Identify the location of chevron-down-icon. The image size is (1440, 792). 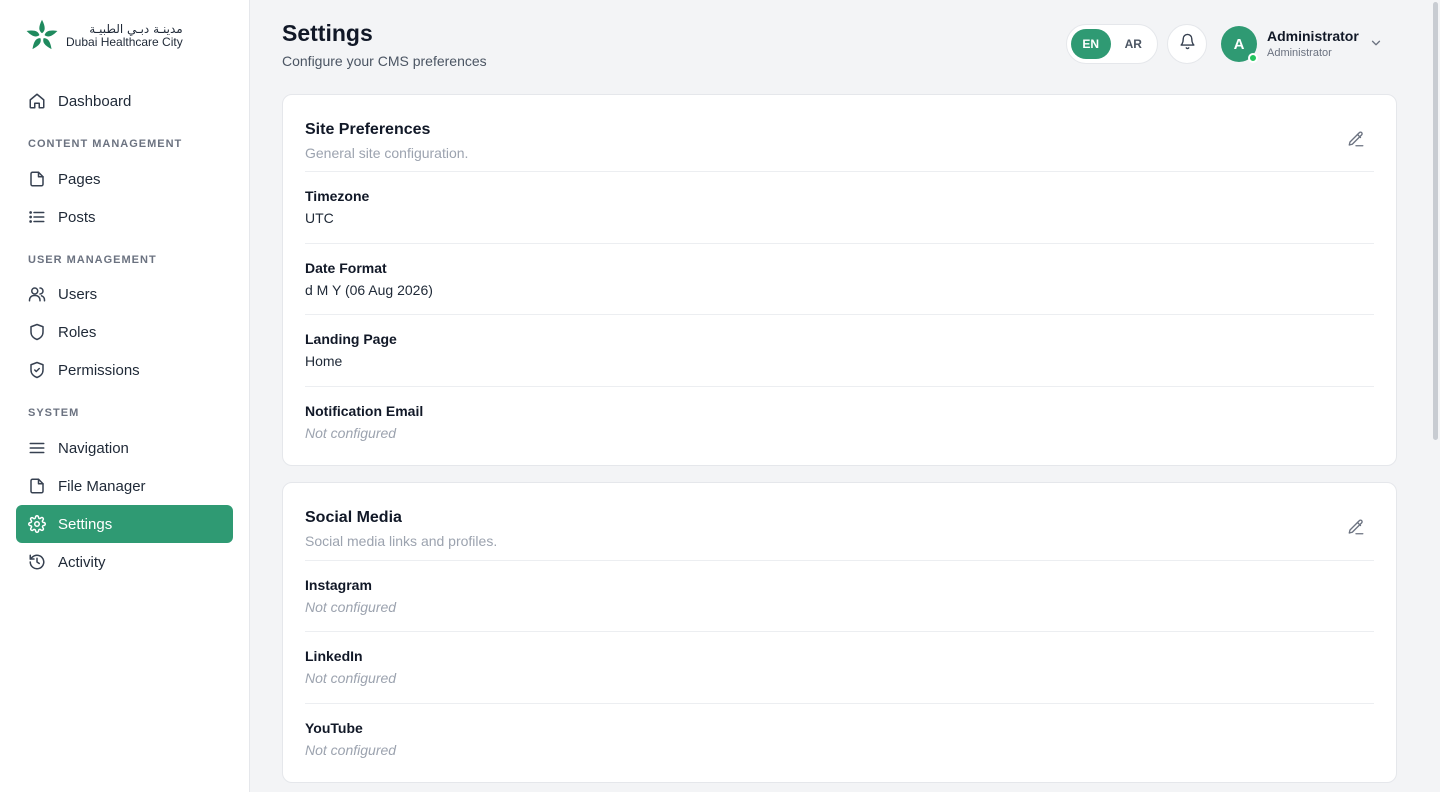
(1376, 45).